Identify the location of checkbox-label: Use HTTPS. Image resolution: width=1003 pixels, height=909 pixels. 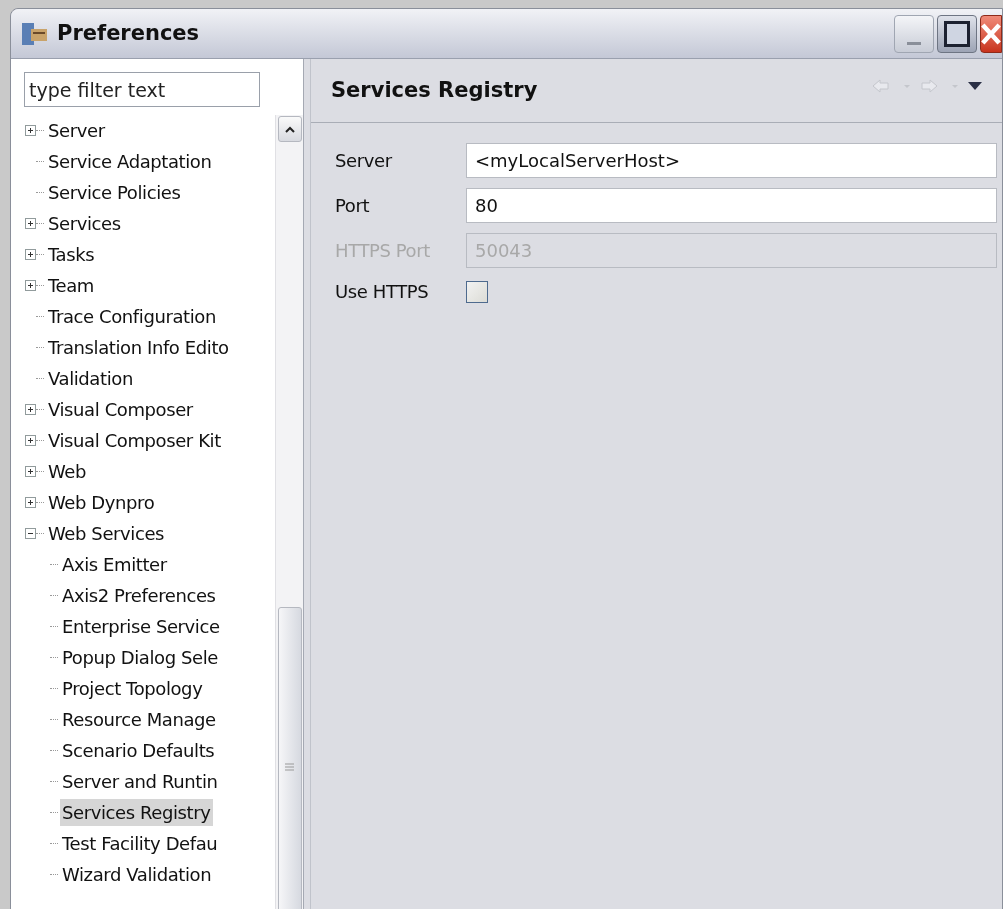
(382, 292).